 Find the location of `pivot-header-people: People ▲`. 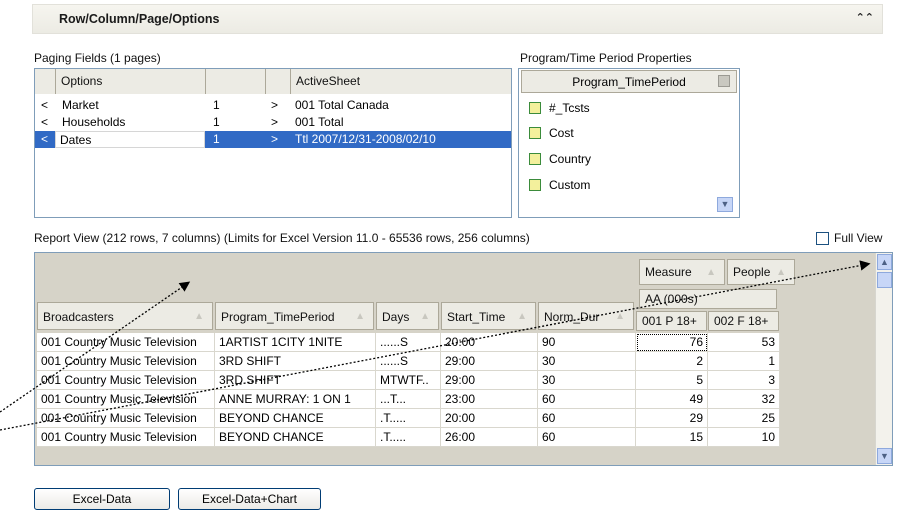

pivot-header-people: People ▲ is located at coordinates (761, 272).